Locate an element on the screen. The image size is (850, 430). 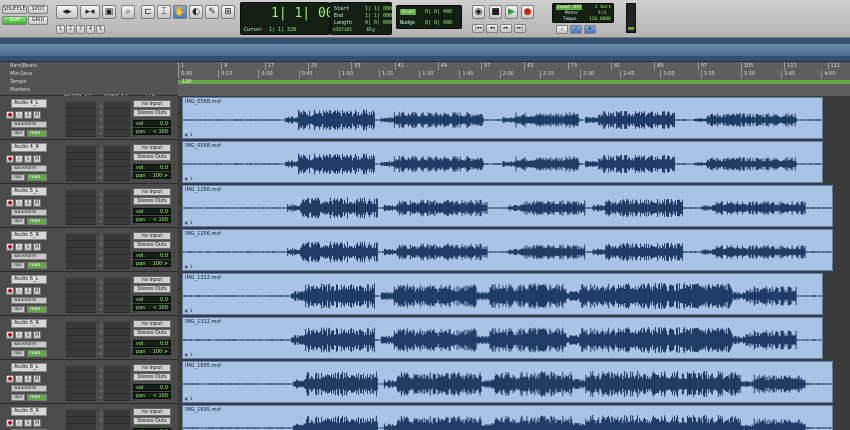
selector-tool-icon: ⌶ is located at coordinates (164, 12).